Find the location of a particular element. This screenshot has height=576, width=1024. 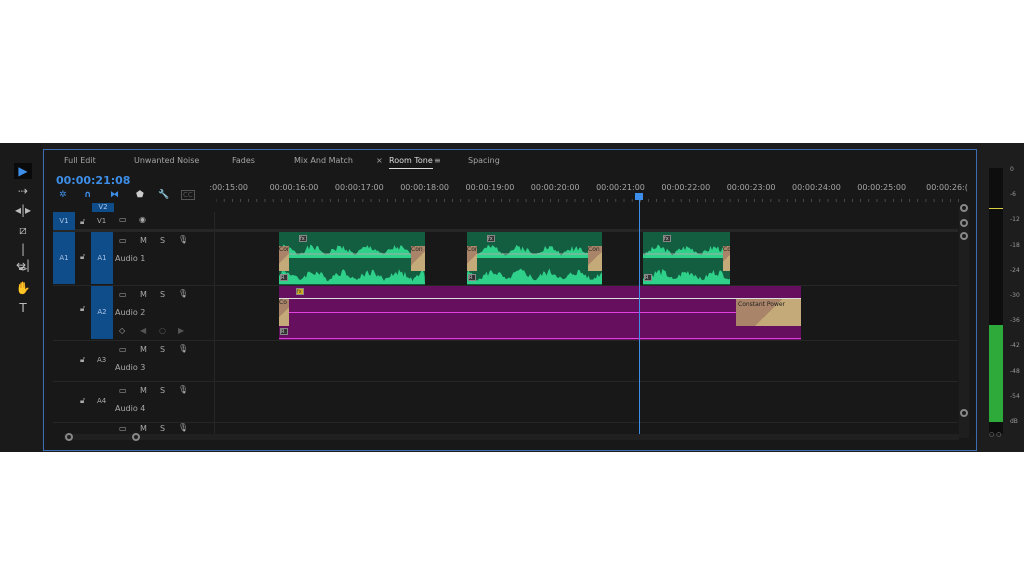

tab-spacing: Spacing is located at coordinates (484, 160).